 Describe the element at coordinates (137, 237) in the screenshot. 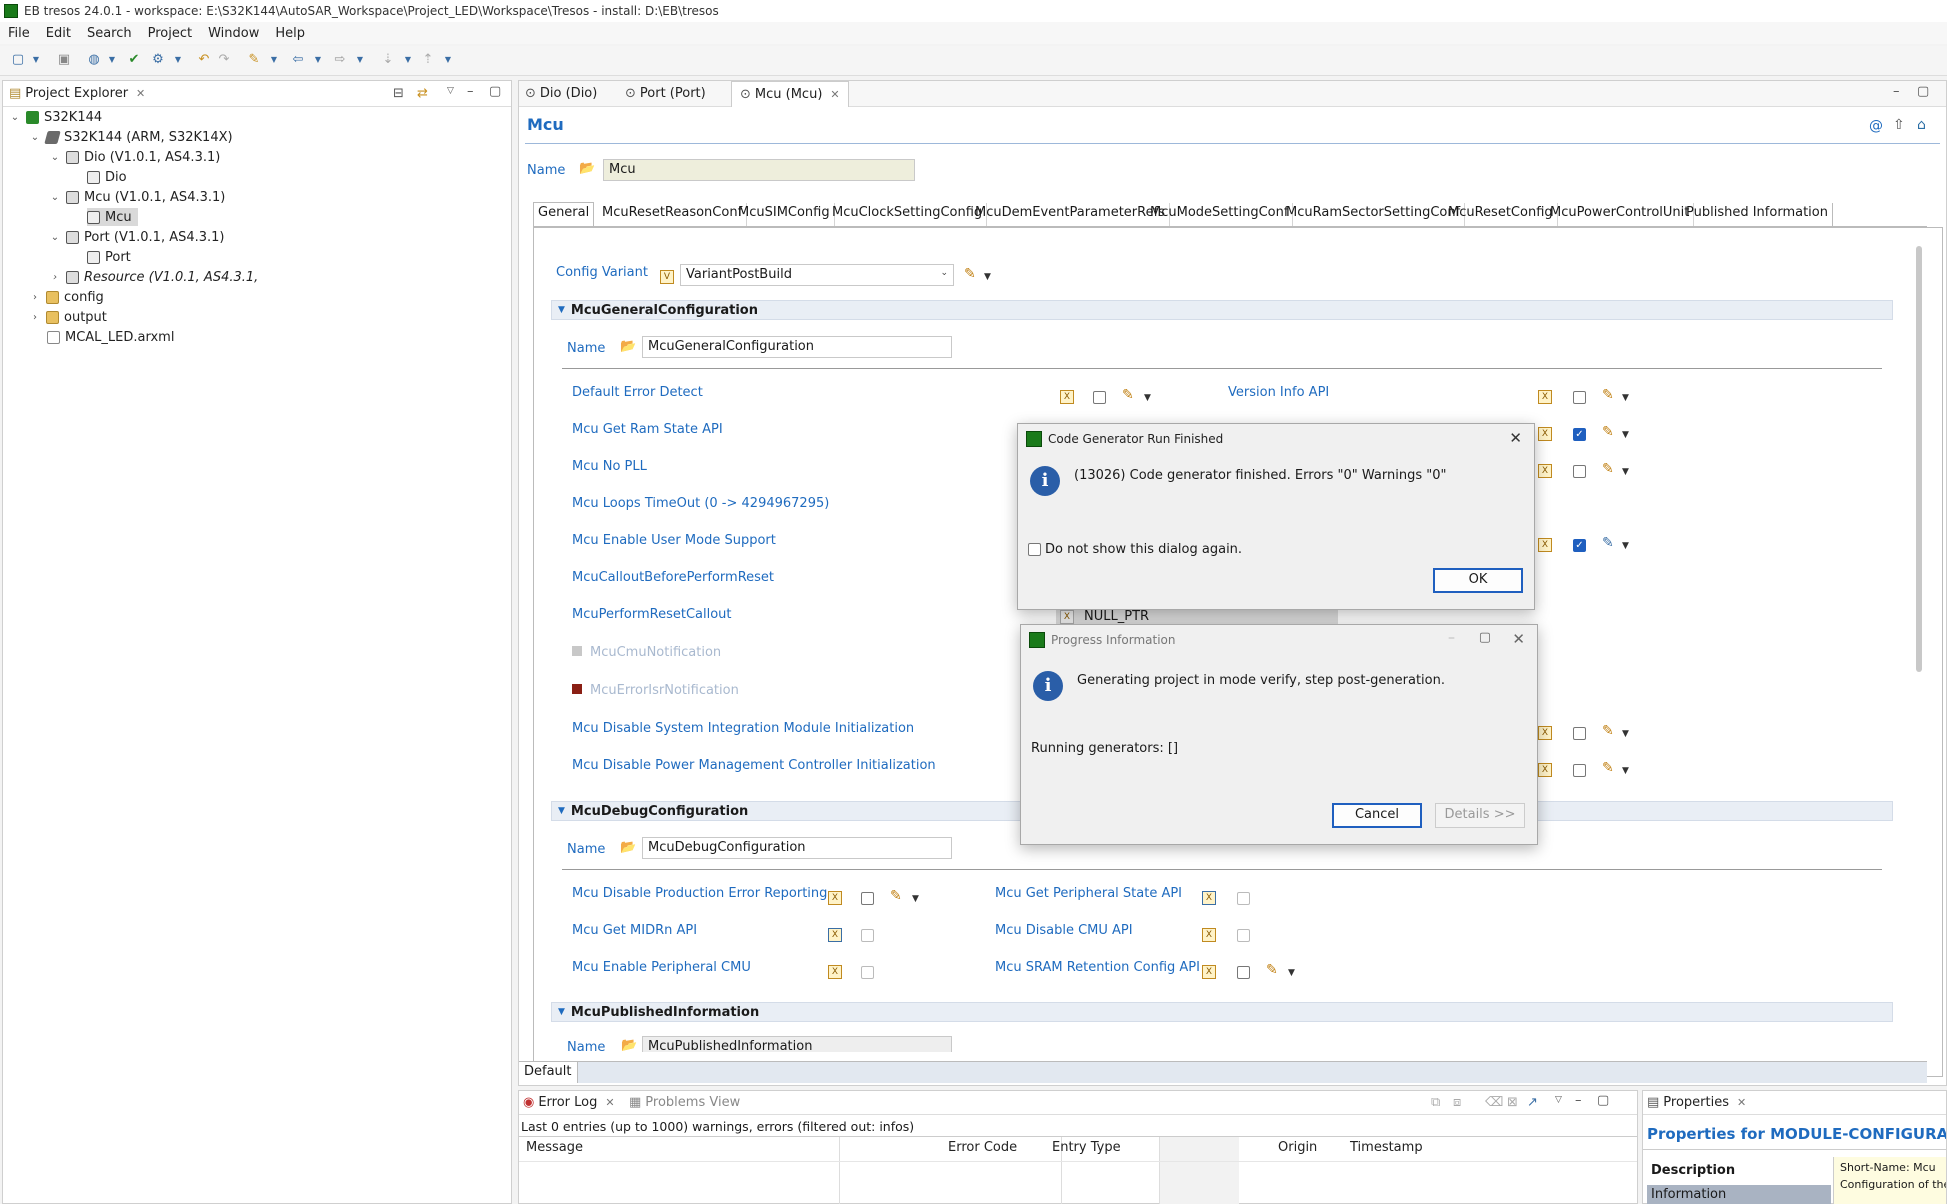

I see `tree-node-port-module: ⌄ Port (V1.0.1, AS4.3.1)` at that location.